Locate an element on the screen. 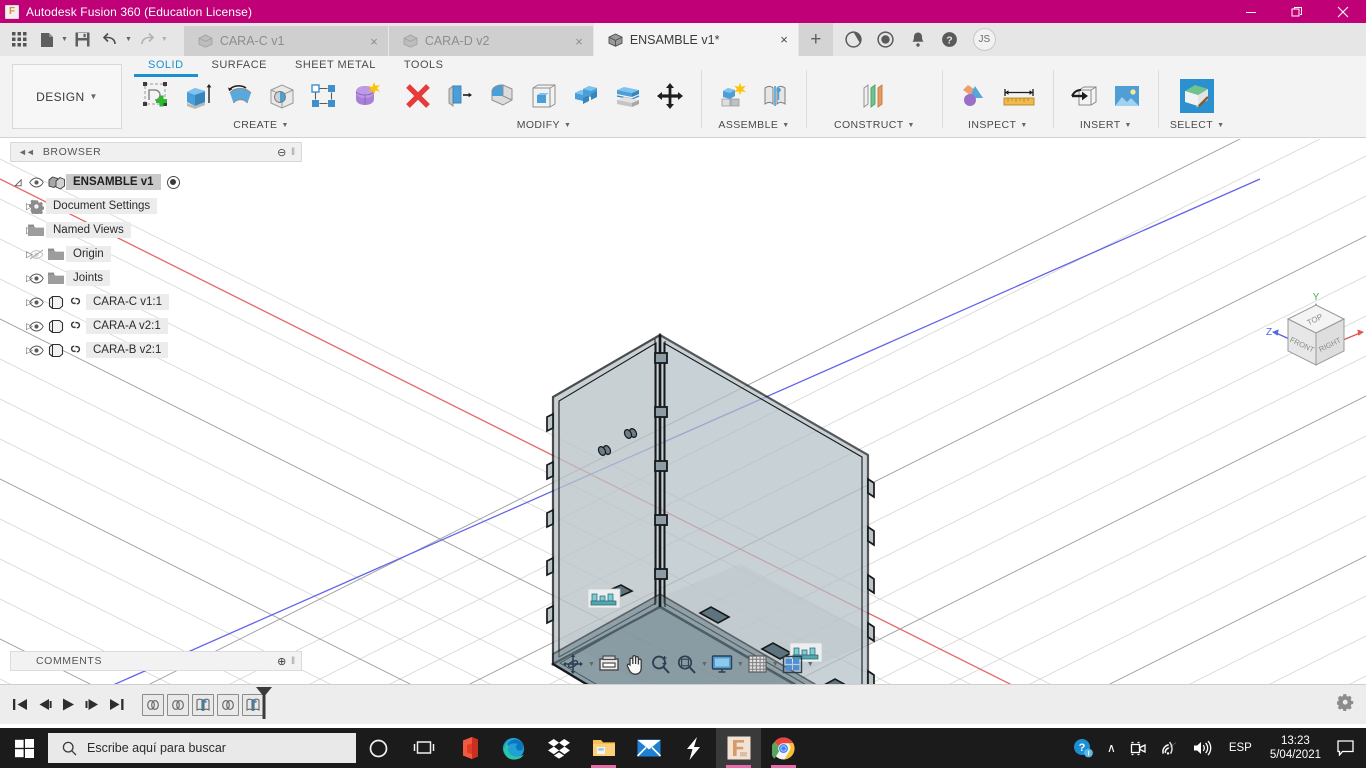  document-tab-cara-d: CARA-D v2 × is located at coordinates (491, 41).